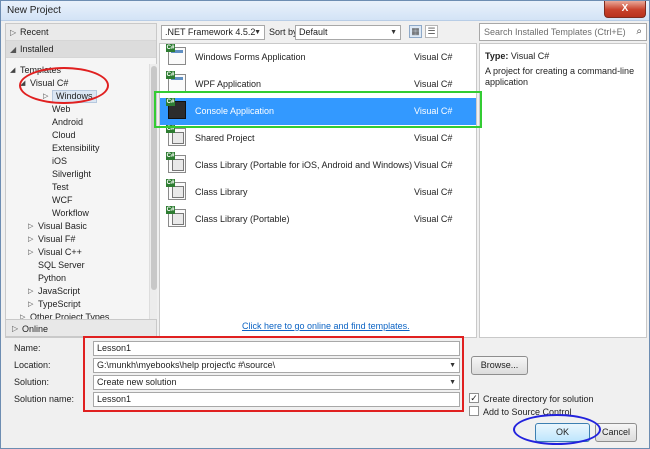 This screenshot has height=449, width=650. Describe the element at coordinates (32, 382) in the screenshot. I see `solution-label: Solution:` at that location.